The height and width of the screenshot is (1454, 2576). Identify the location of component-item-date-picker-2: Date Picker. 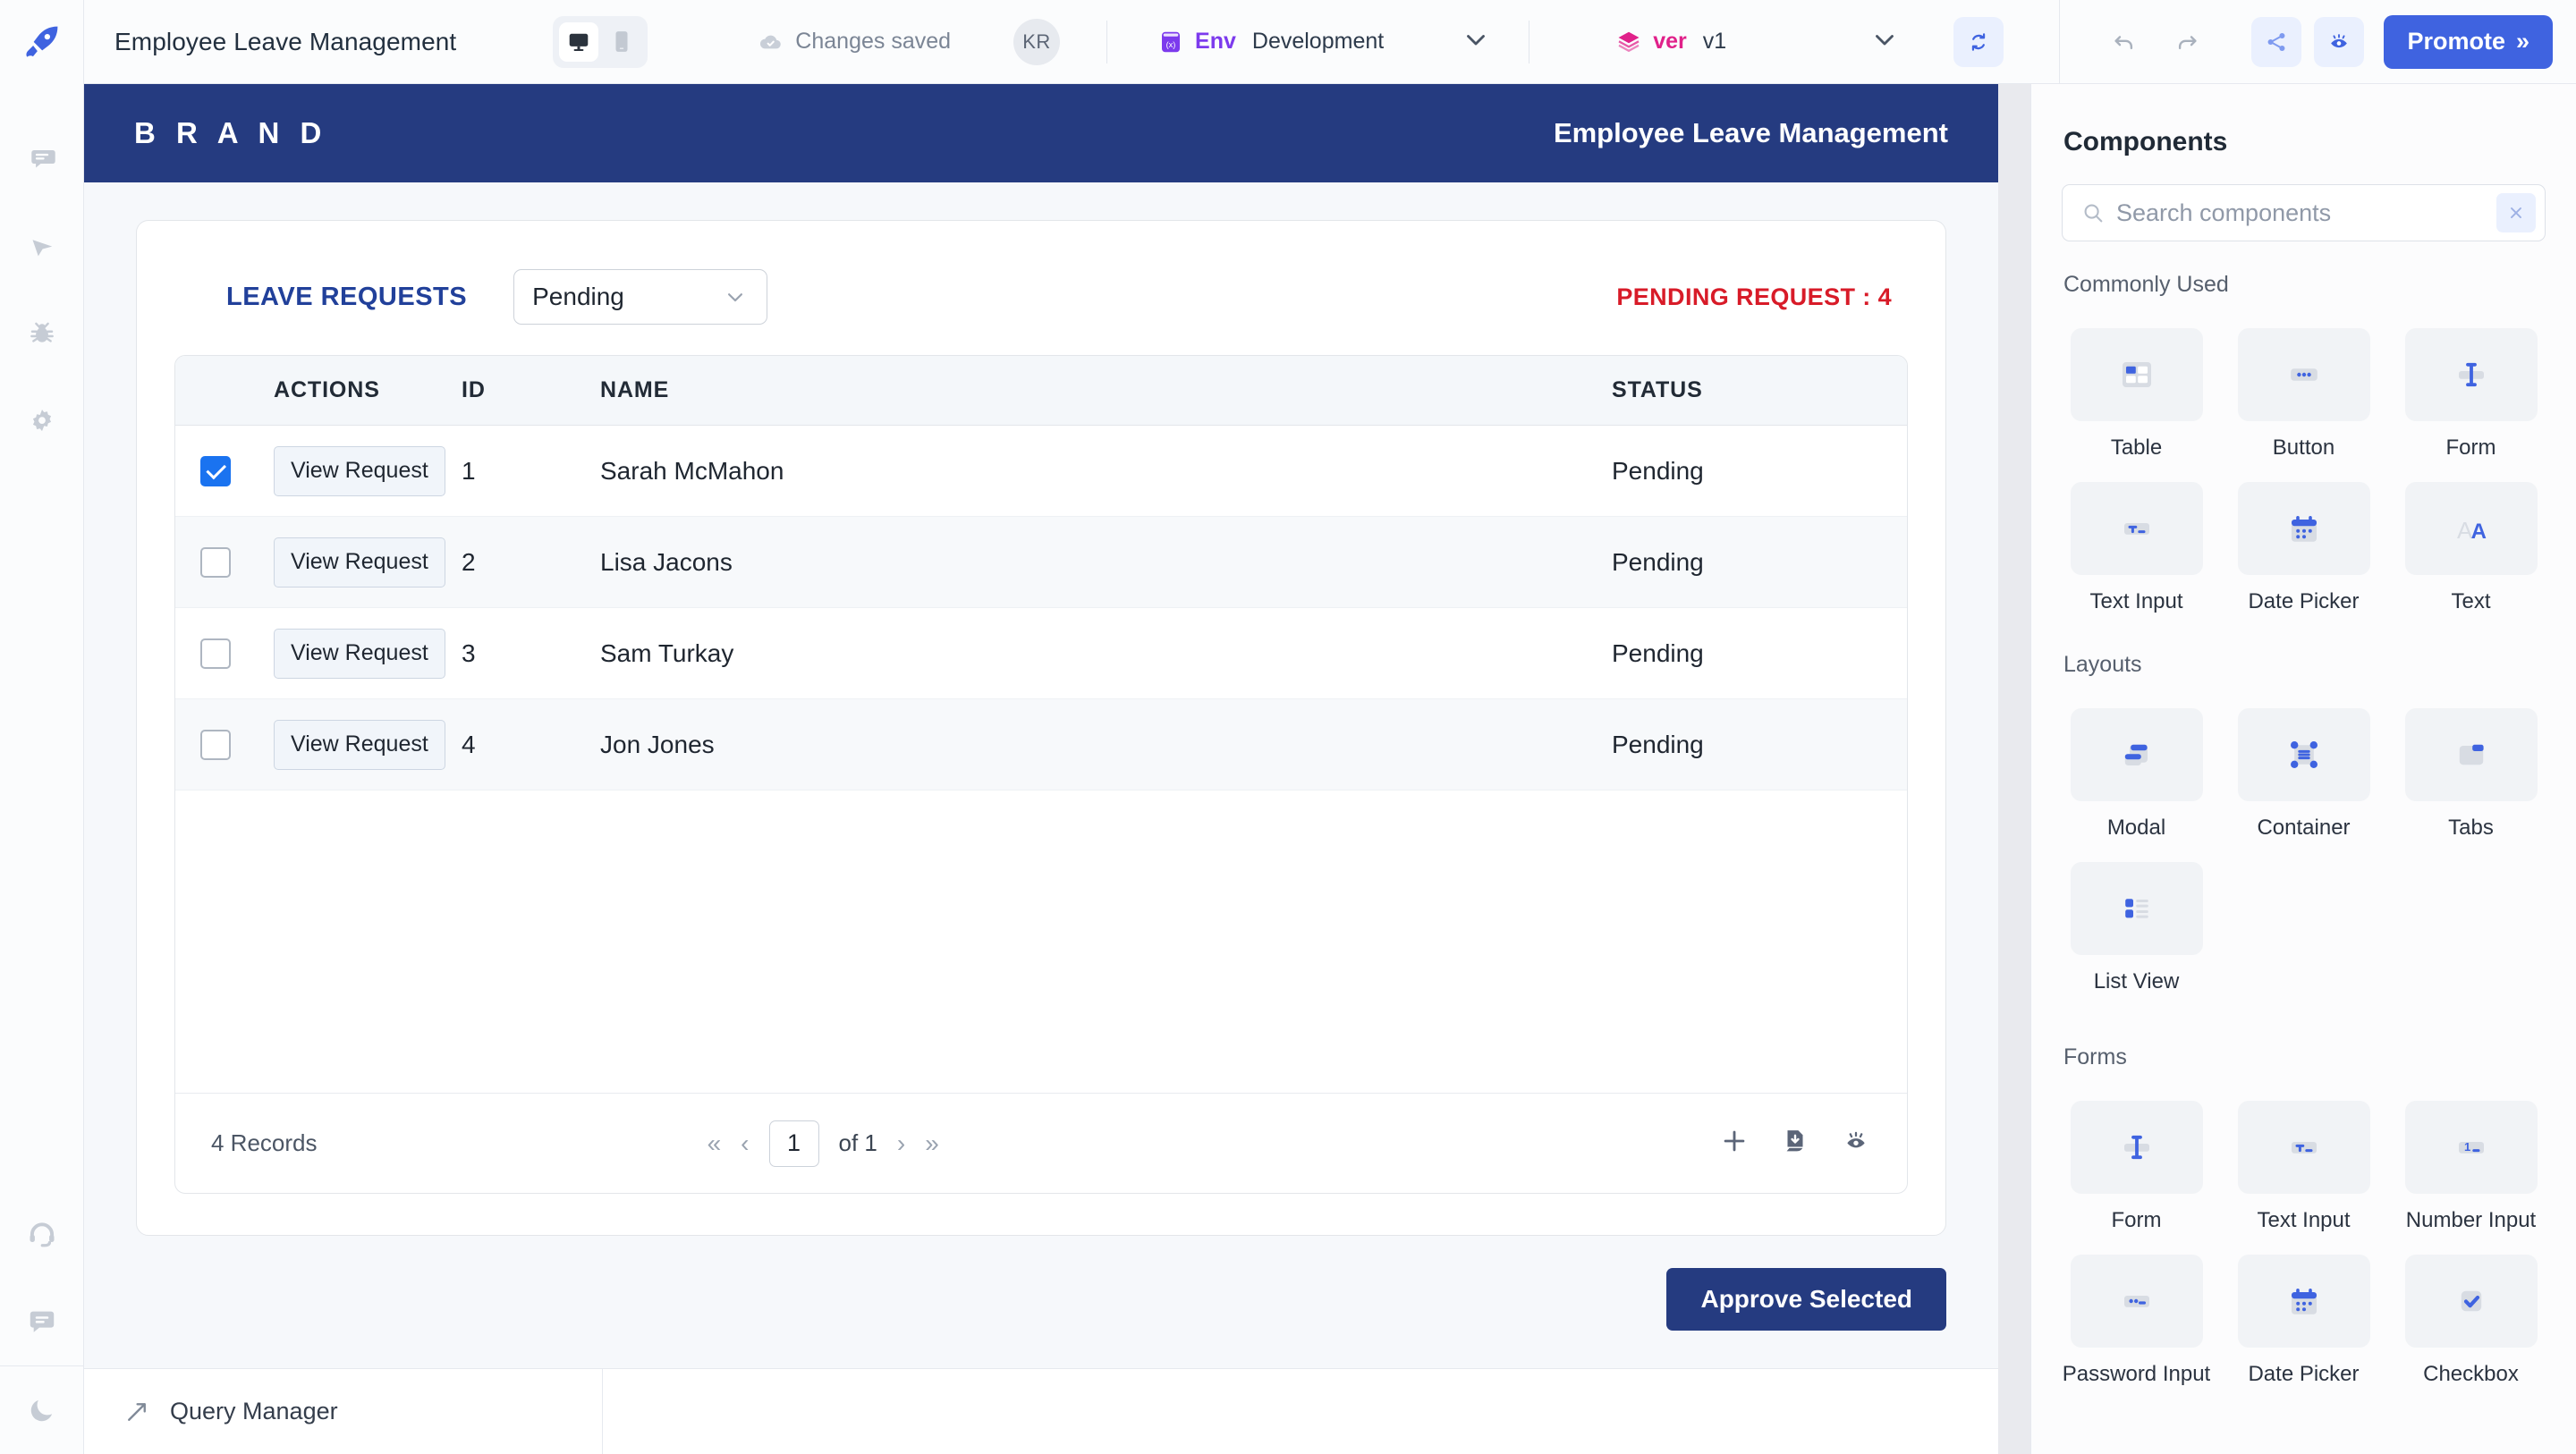
(2303, 1317).